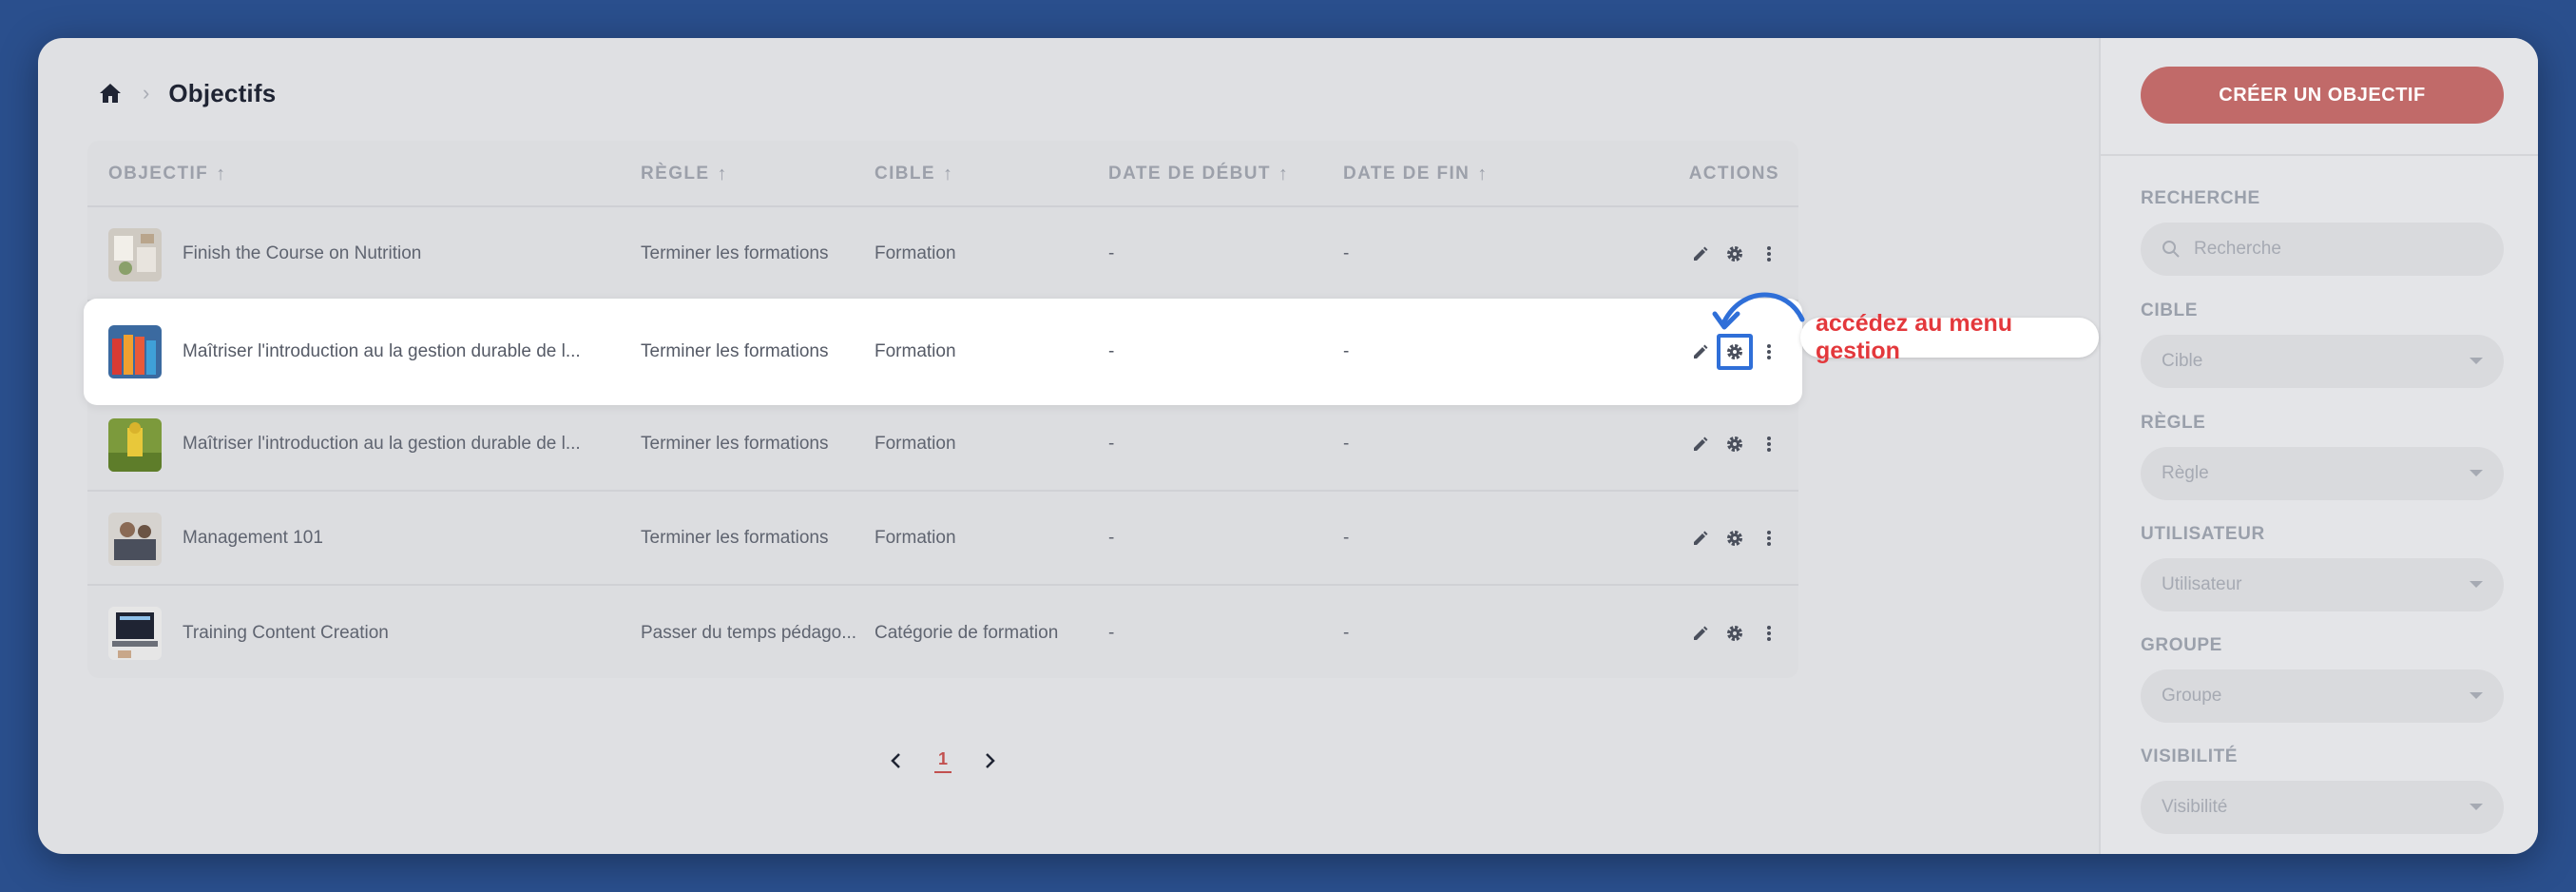  What do you see at coordinates (2322, 249) in the screenshot?
I see `search-input: Recherche` at bounding box center [2322, 249].